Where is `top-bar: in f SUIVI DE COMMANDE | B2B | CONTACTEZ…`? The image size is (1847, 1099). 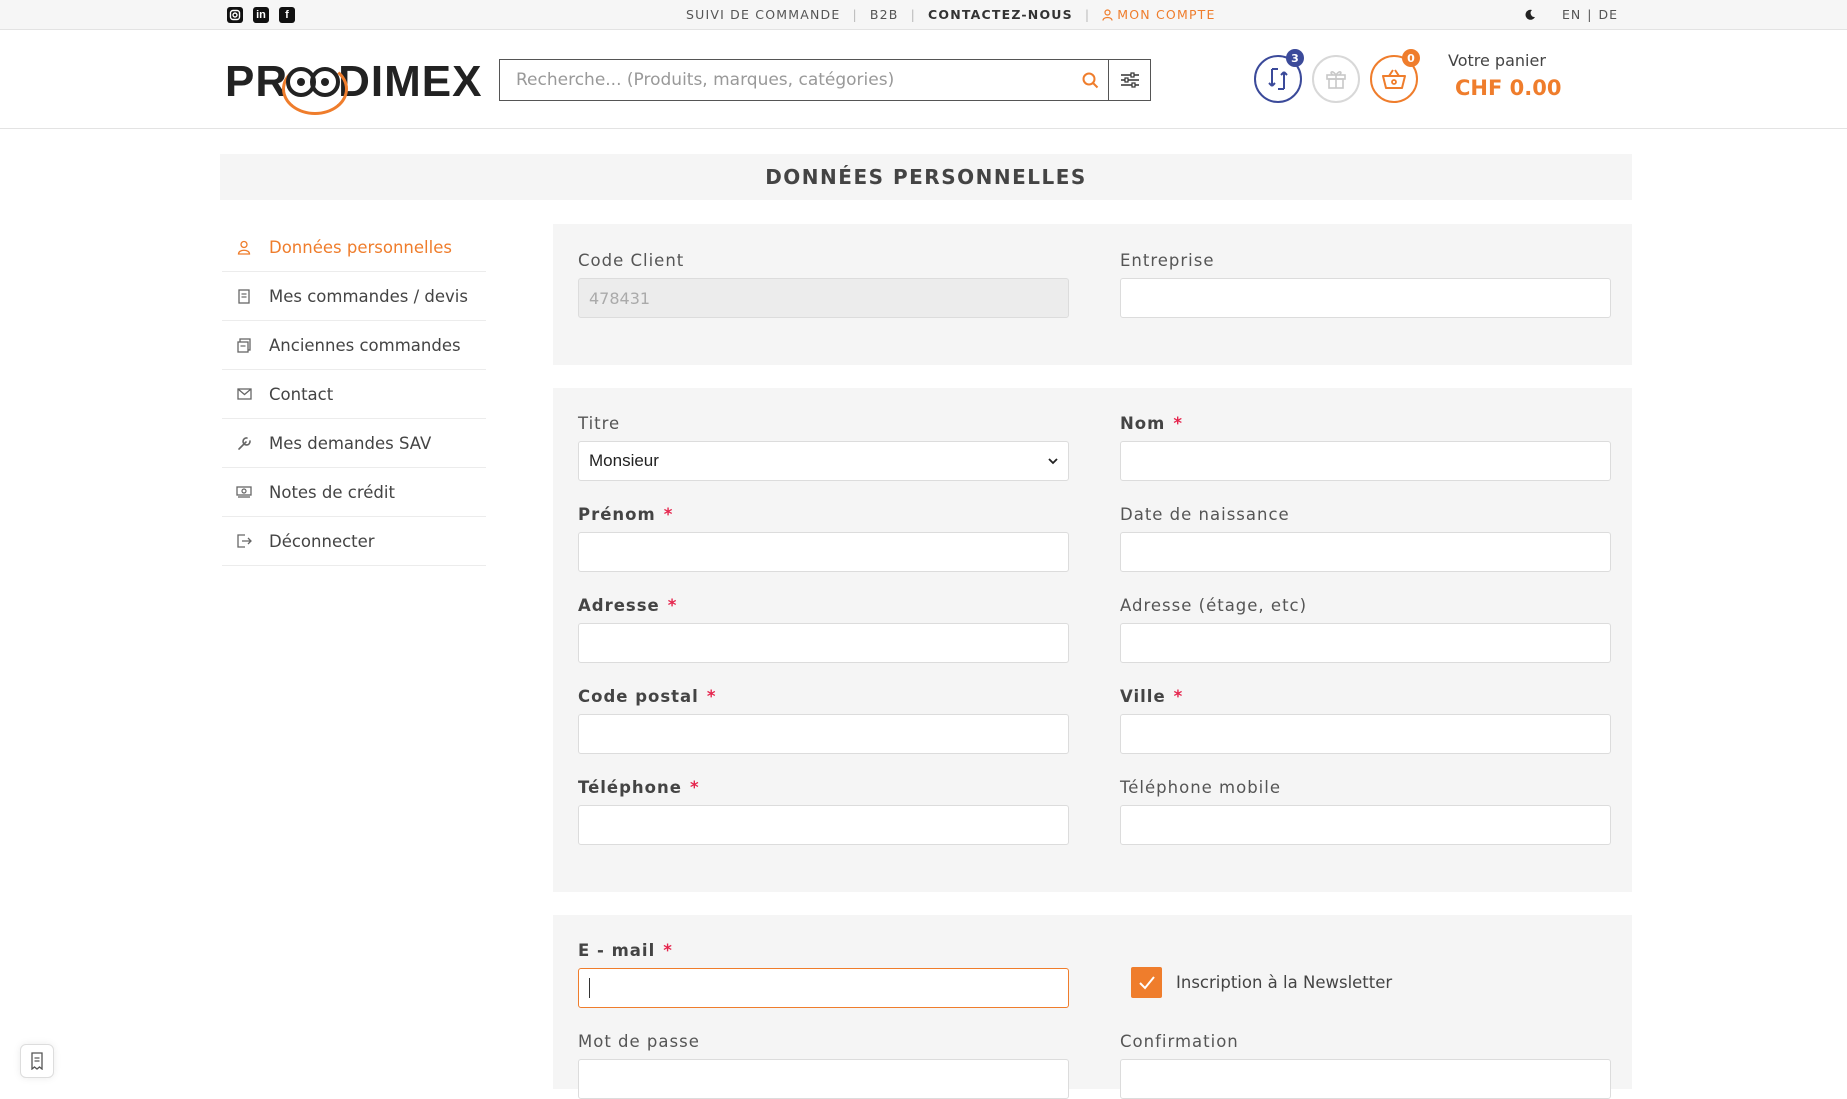
top-bar: in f SUIVI DE COMMANDE | B2B | CONTACTEZ… is located at coordinates (923, 15).